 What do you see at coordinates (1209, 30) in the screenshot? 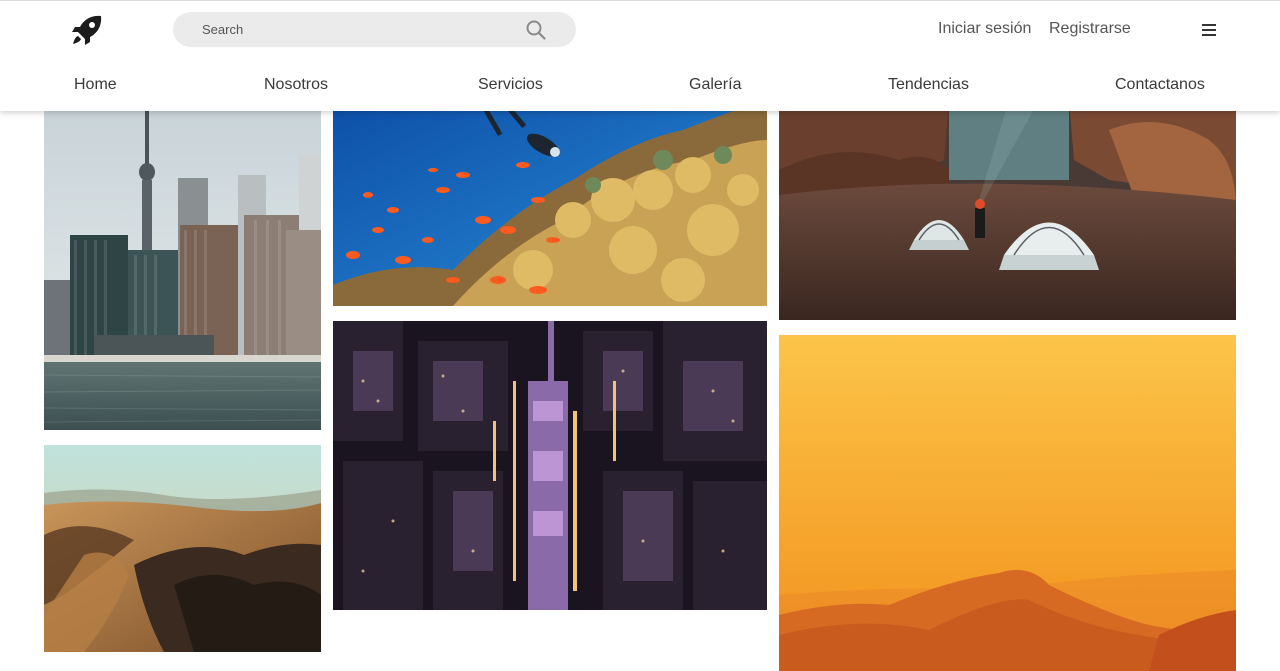
I see `hamburger-menu-icon` at bounding box center [1209, 30].